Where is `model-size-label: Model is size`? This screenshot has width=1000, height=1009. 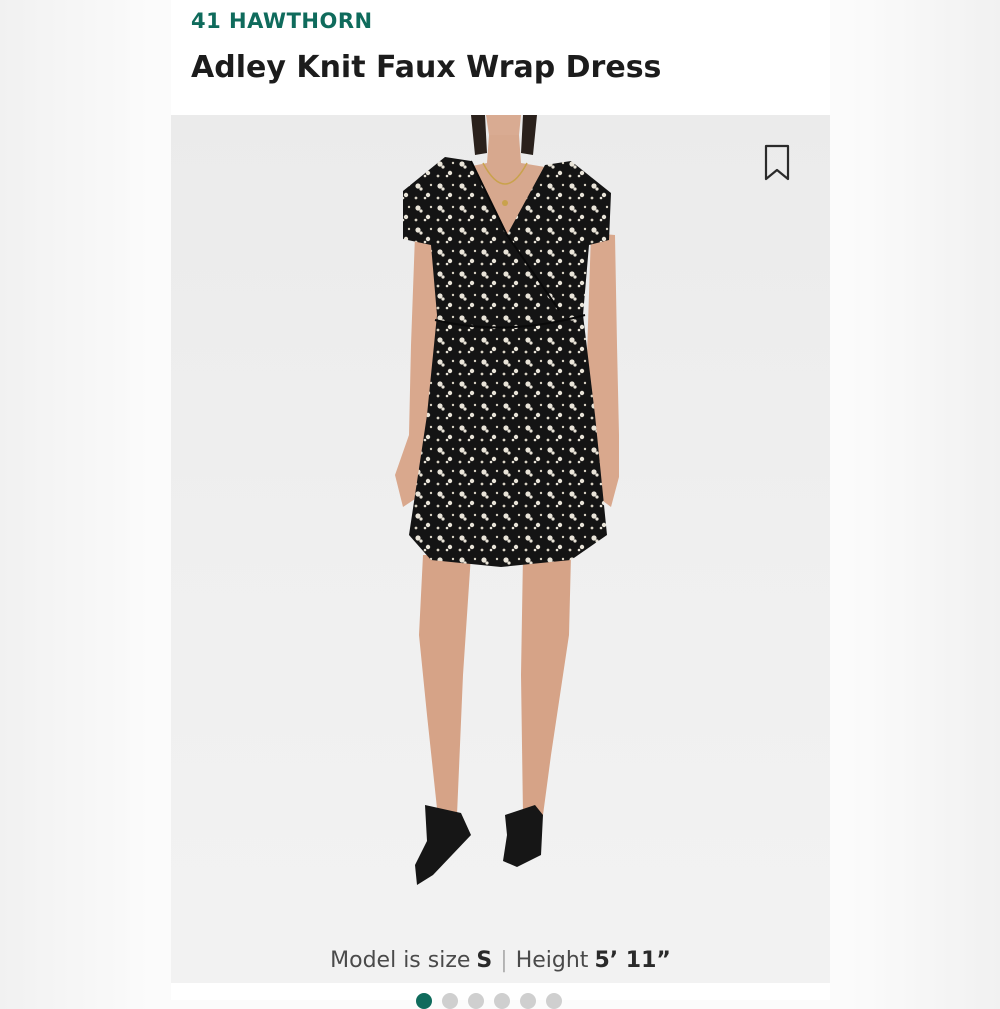
model-size-label: Model is size is located at coordinates (400, 960).